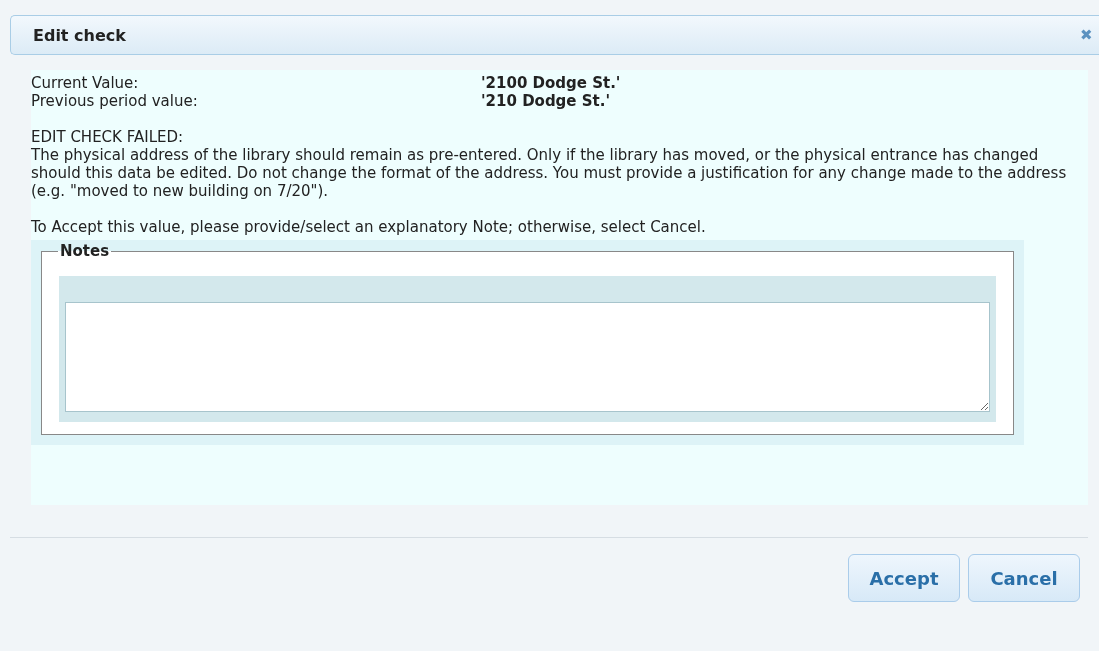 The width and height of the screenshot is (1099, 651). I want to click on field-label: Previous period value:, so click(115, 101).